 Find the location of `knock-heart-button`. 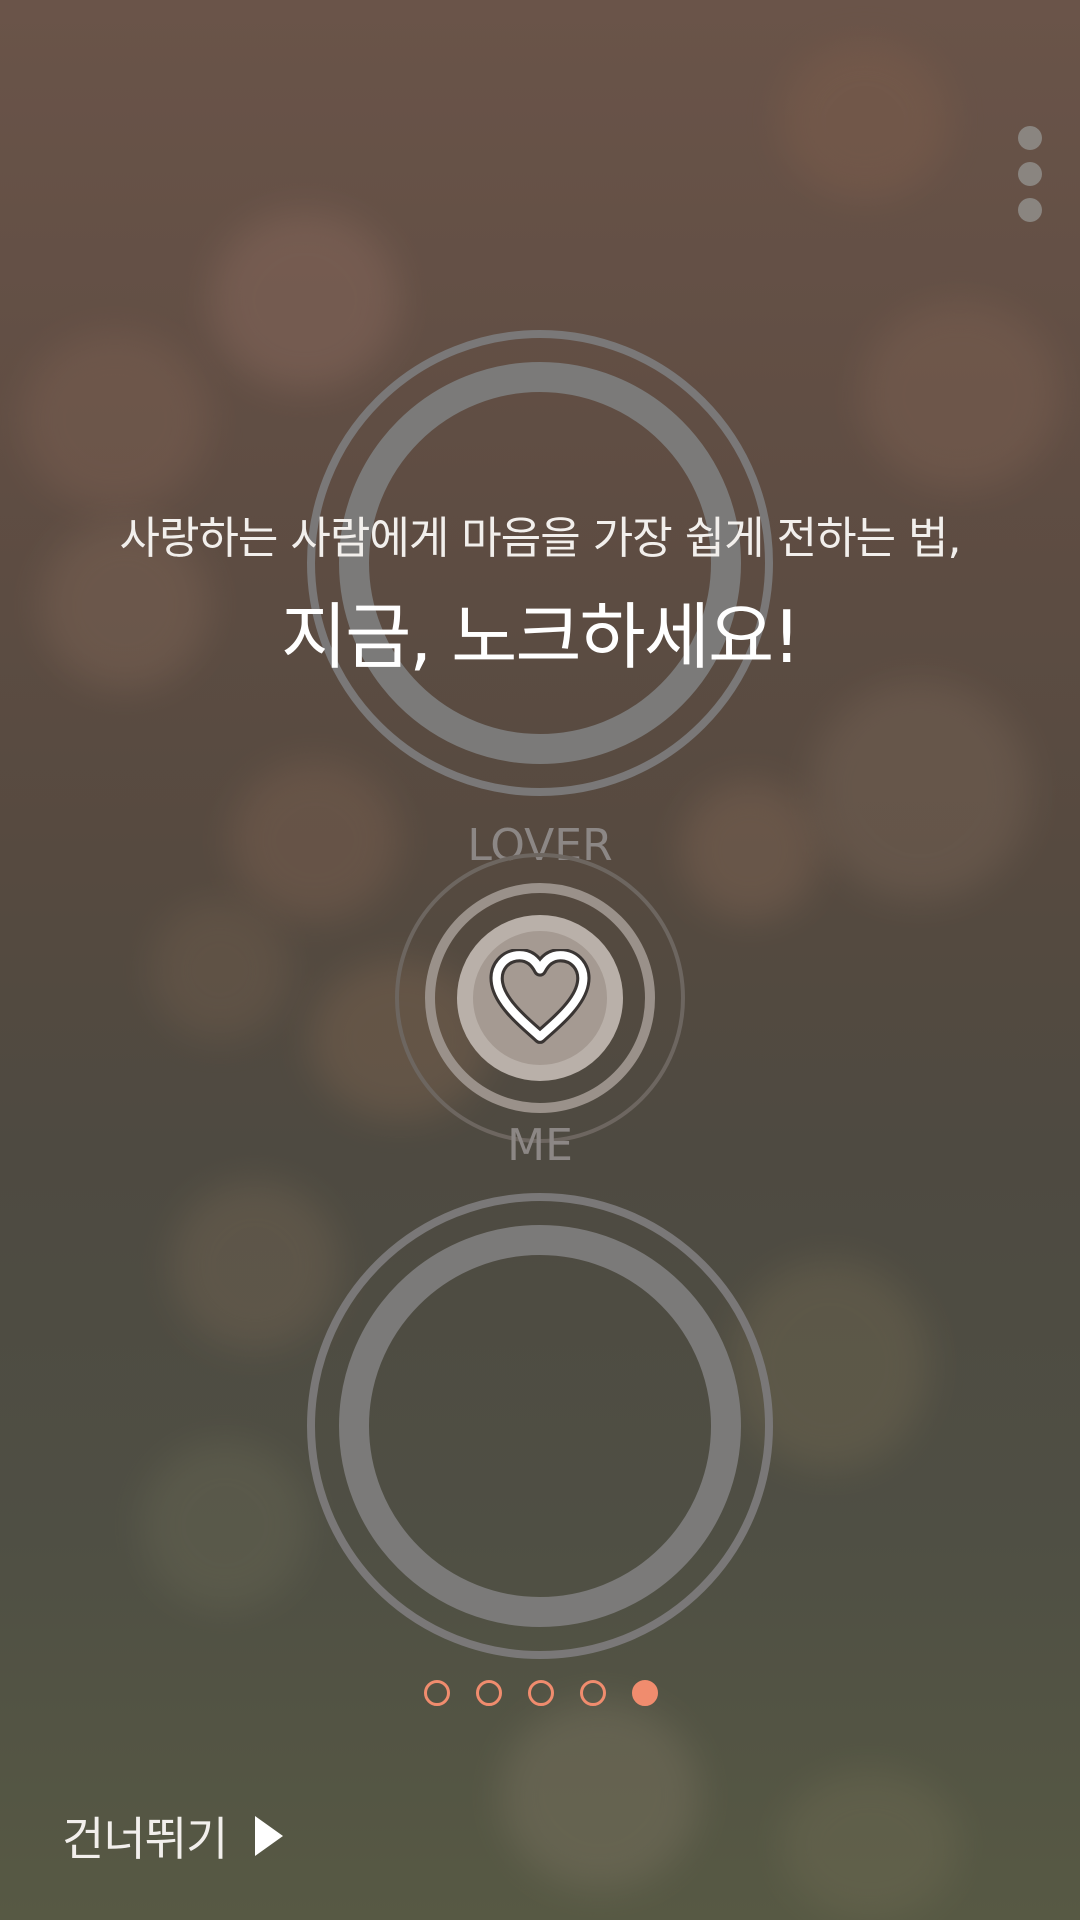

knock-heart-button is located at coordinates (540, 998).